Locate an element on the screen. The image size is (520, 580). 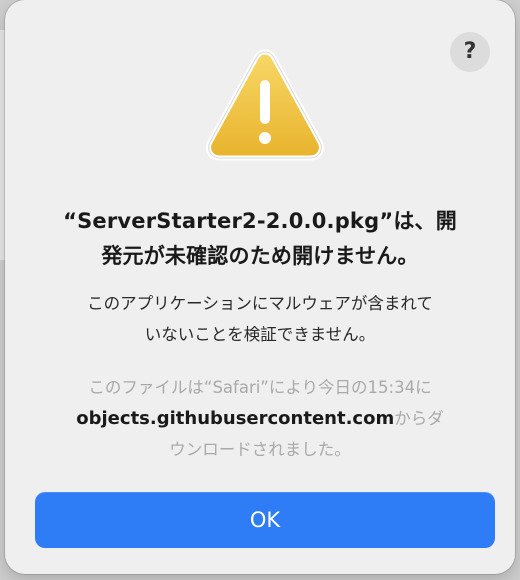
warning-triangle-icon is located at coordinates (265, 105).